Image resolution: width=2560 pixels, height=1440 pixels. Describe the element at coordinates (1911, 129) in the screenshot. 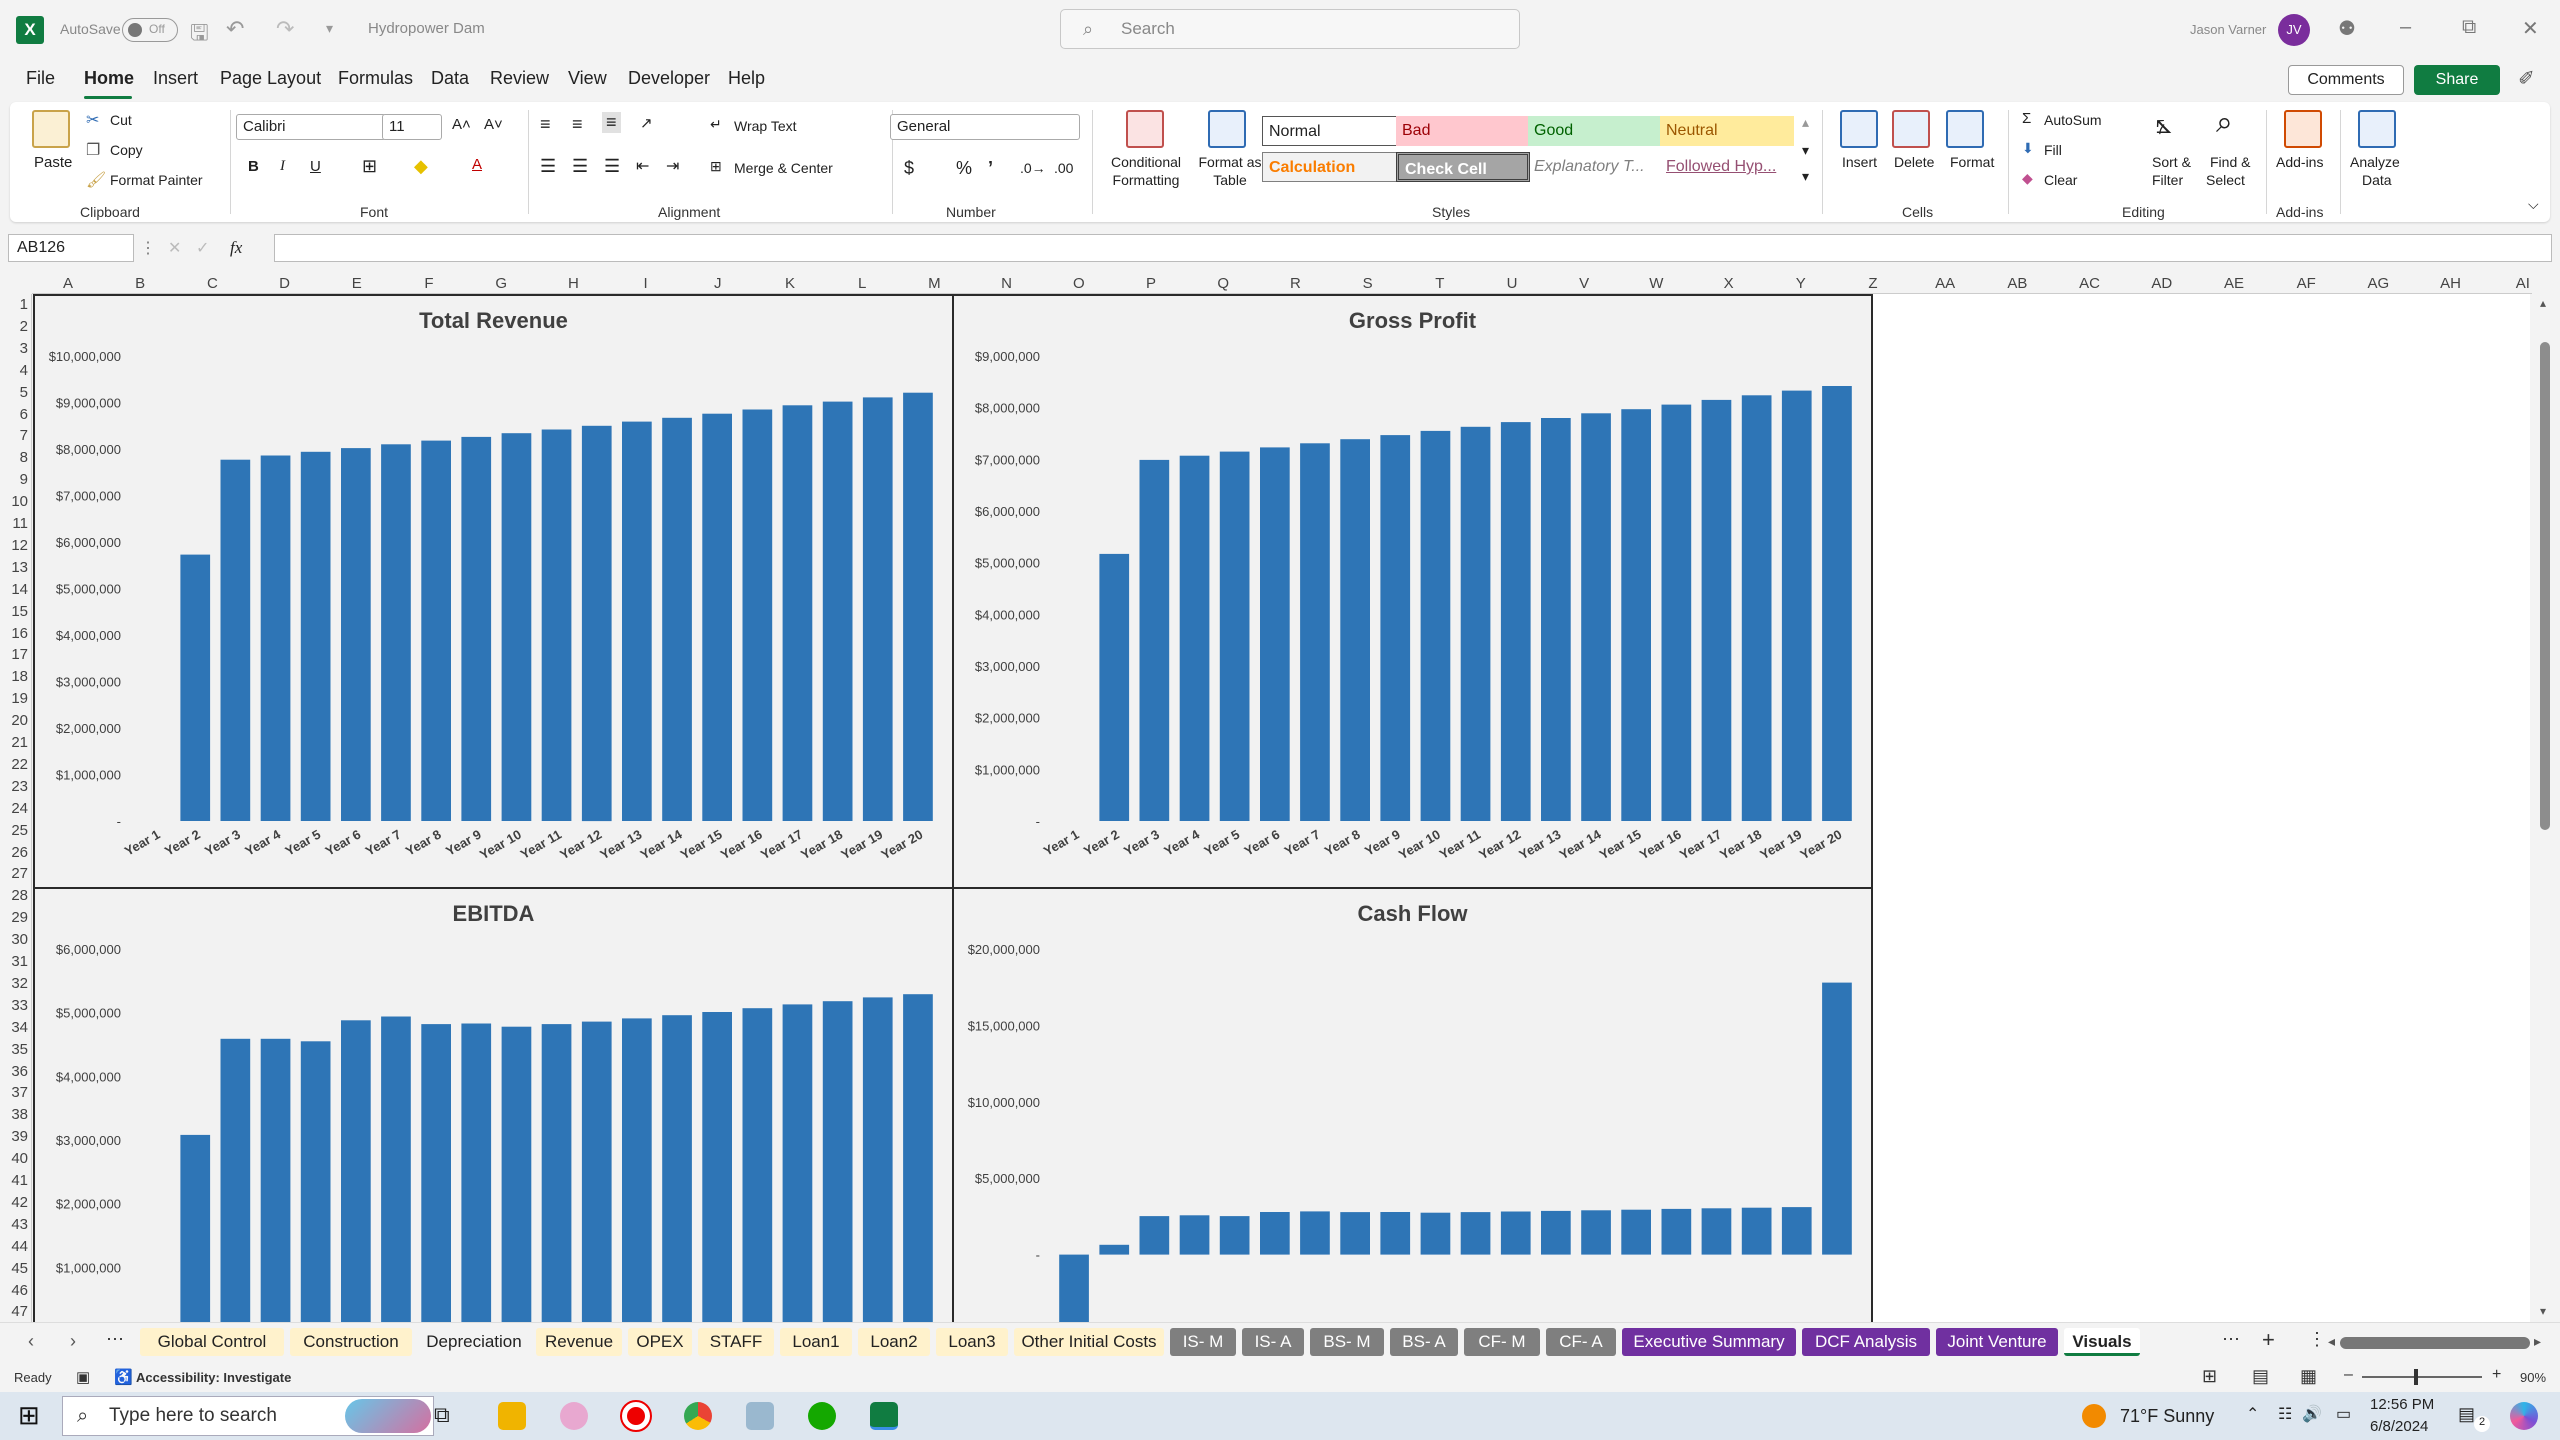

I see `delete-cells-icon` at that location.